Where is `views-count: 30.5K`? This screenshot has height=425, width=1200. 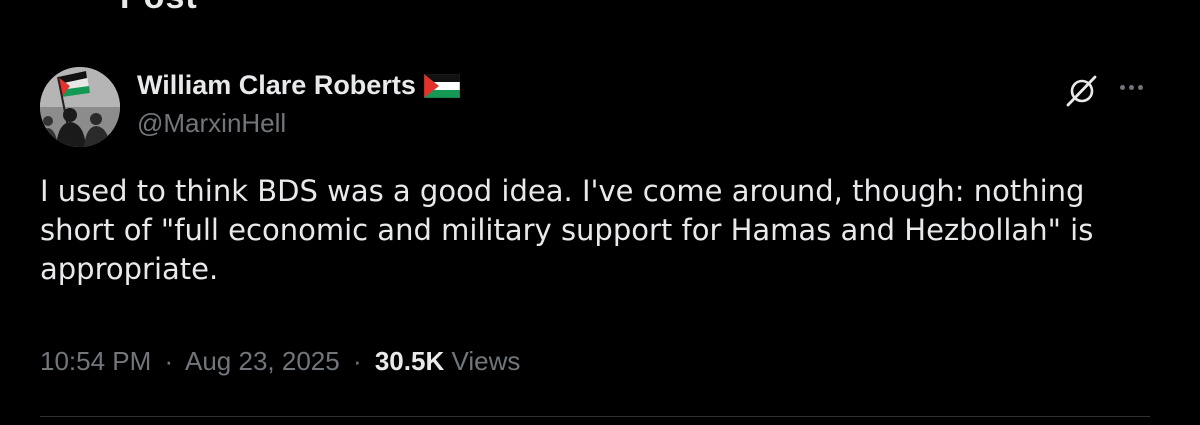
views-count: 30.5K is located at coordinates (409, 361).